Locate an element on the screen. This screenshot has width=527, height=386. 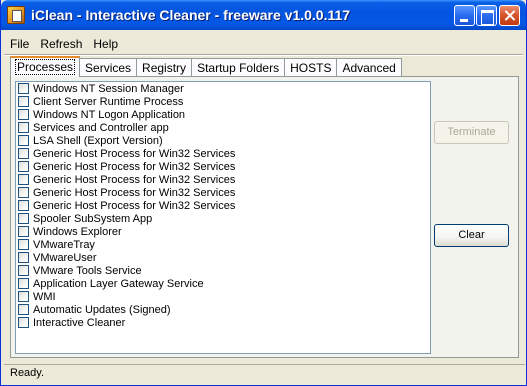
maximize-button is located at coordinates (486, 15).